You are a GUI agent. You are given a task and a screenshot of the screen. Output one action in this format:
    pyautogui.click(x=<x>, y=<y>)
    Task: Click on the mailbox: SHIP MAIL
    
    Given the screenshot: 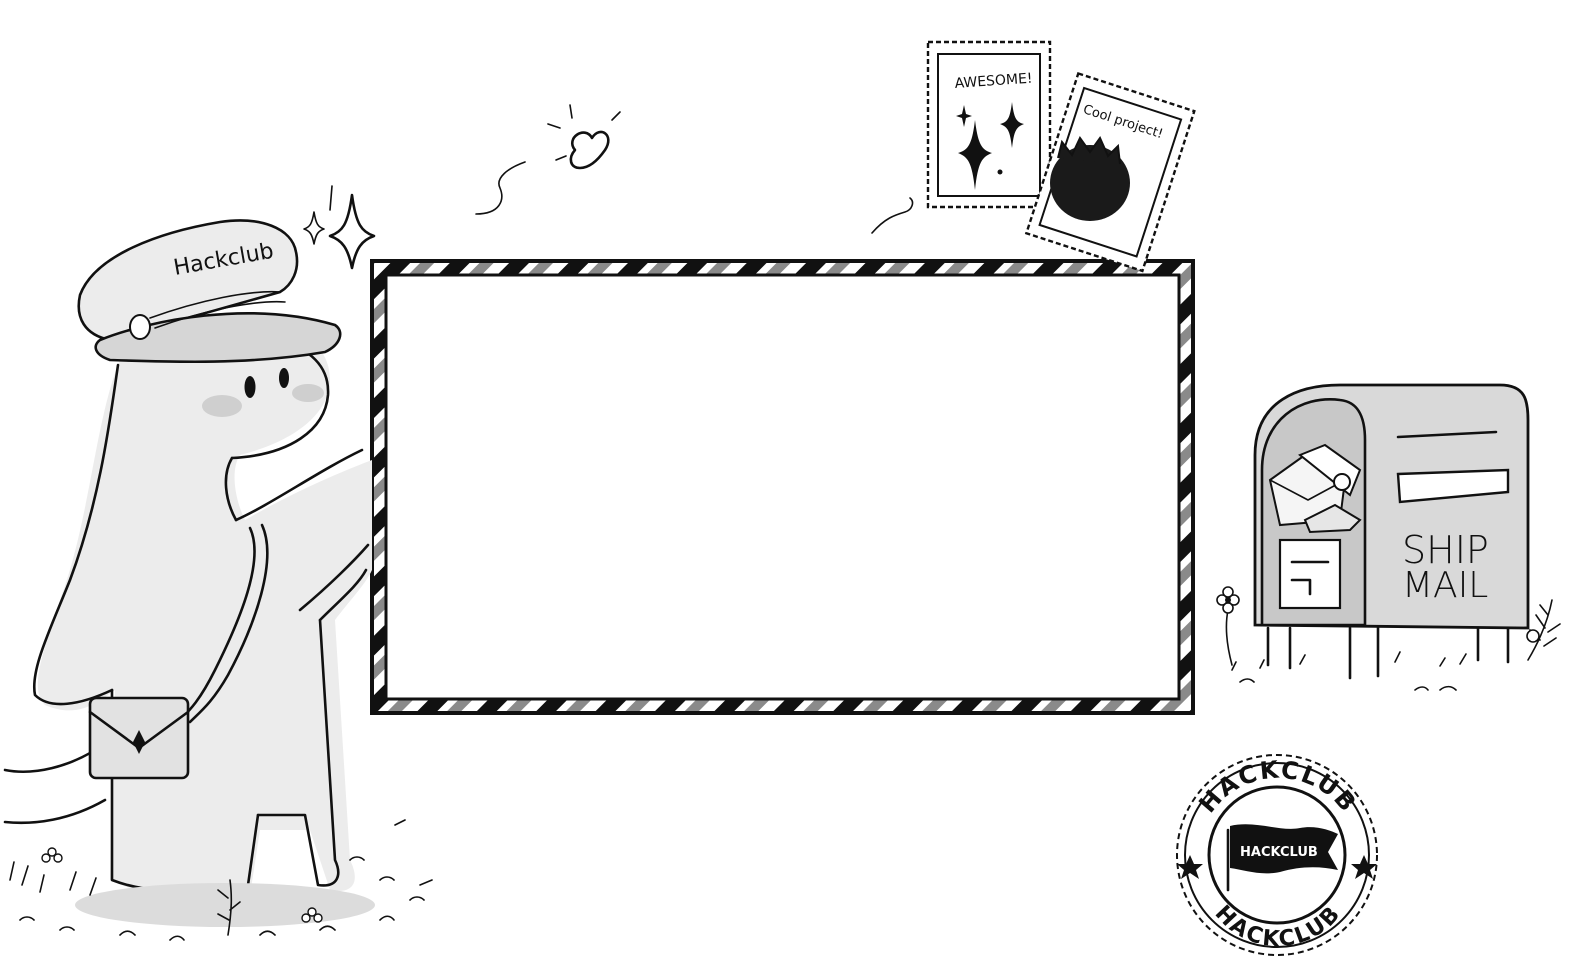 What is the action you would take?
    pyautogui.click(x=1391, y=531)
    